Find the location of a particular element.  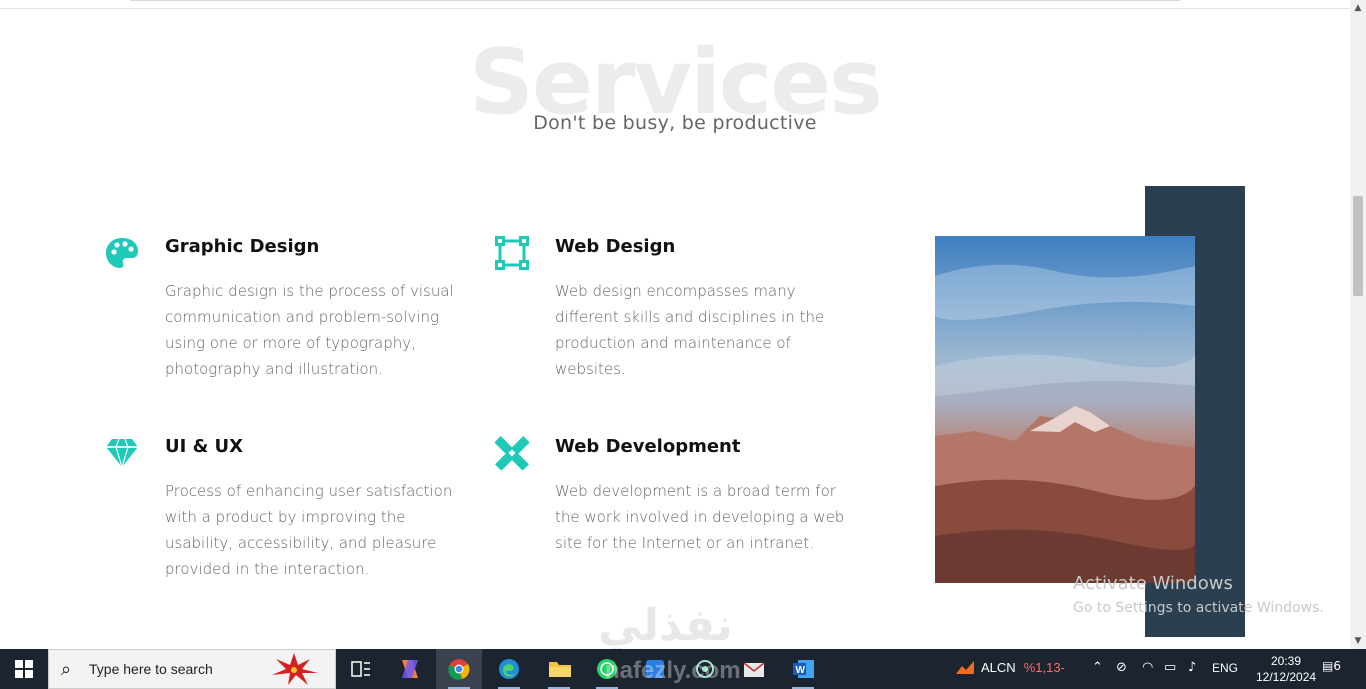

palette-icon is located at coordinates (122, 253).